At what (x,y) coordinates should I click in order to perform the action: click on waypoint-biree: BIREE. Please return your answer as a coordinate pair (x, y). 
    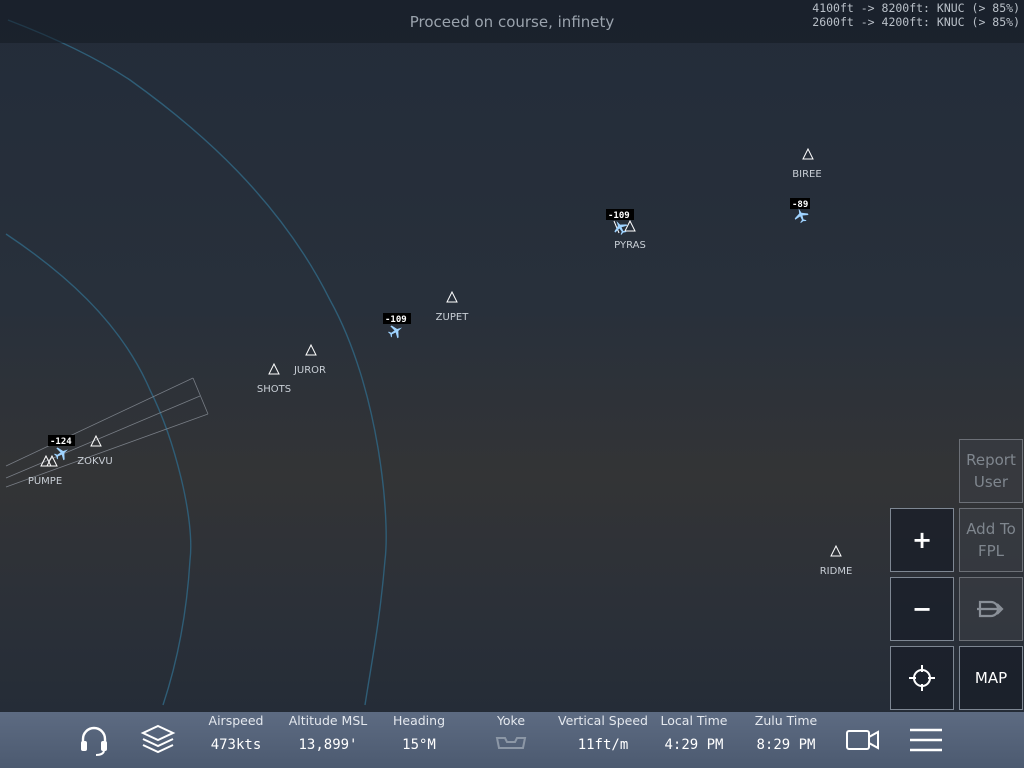
    Looking at the image, I should click on (807, 163).